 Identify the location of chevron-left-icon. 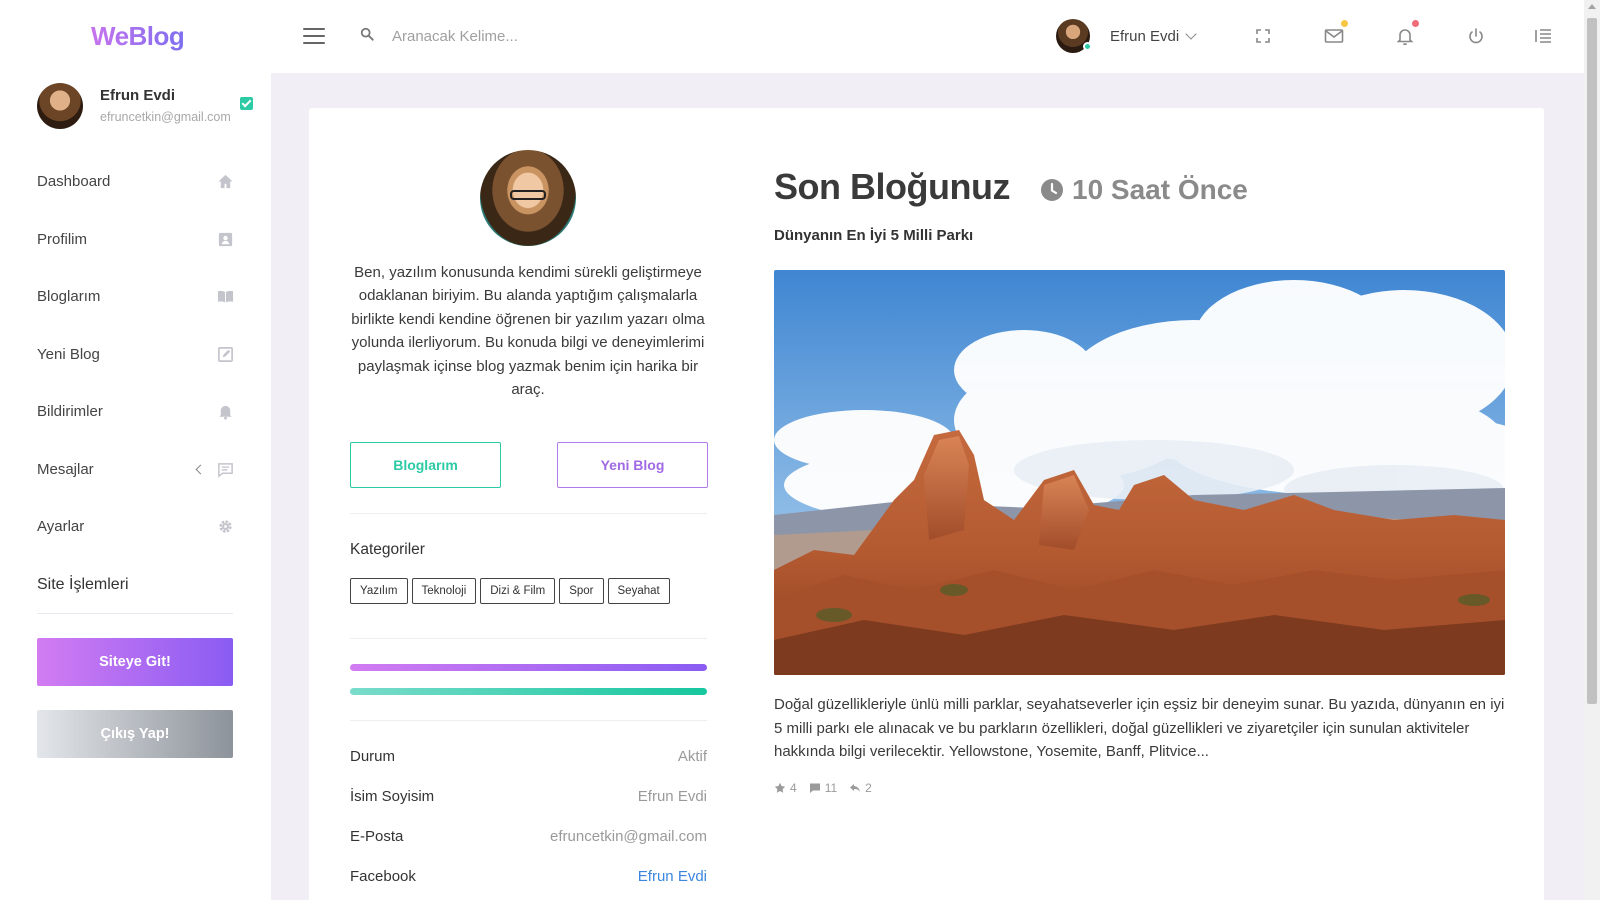
(200, 469).